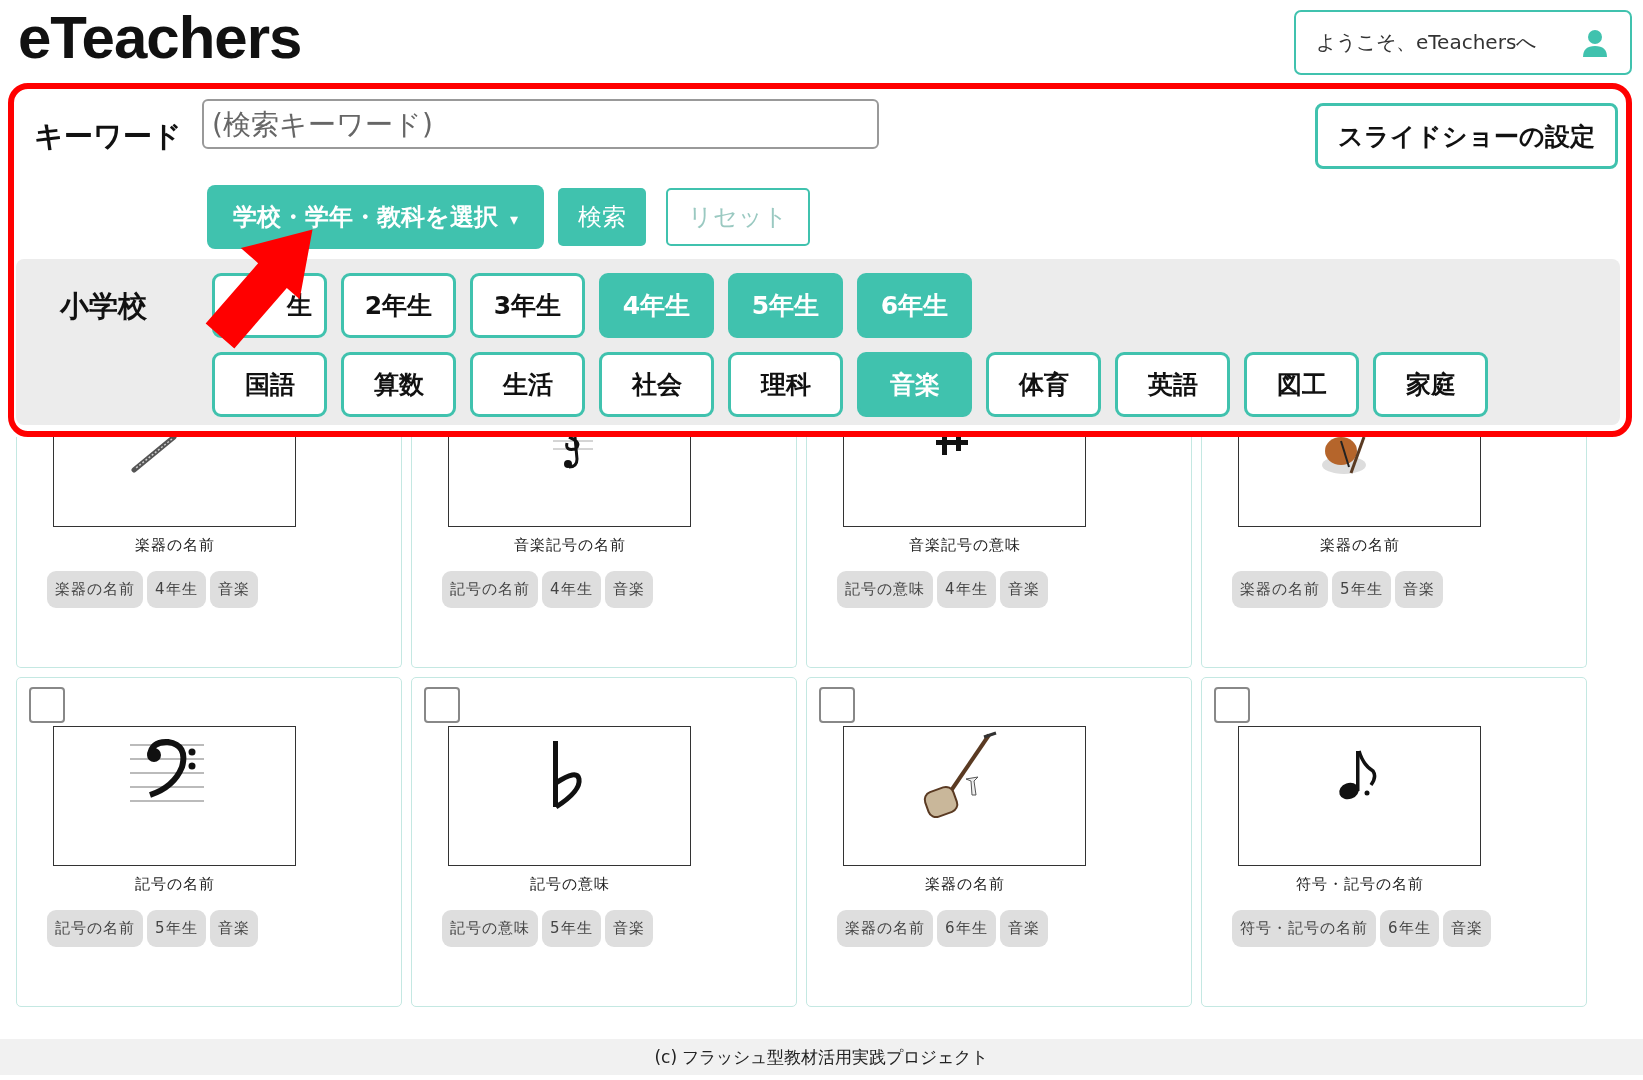 This screenshot has width=1643, height=1080. What do you see at coordinates (398, 305) in the screenshot?
I see `grade-button: 2年生` at bounding box center [398, 305].